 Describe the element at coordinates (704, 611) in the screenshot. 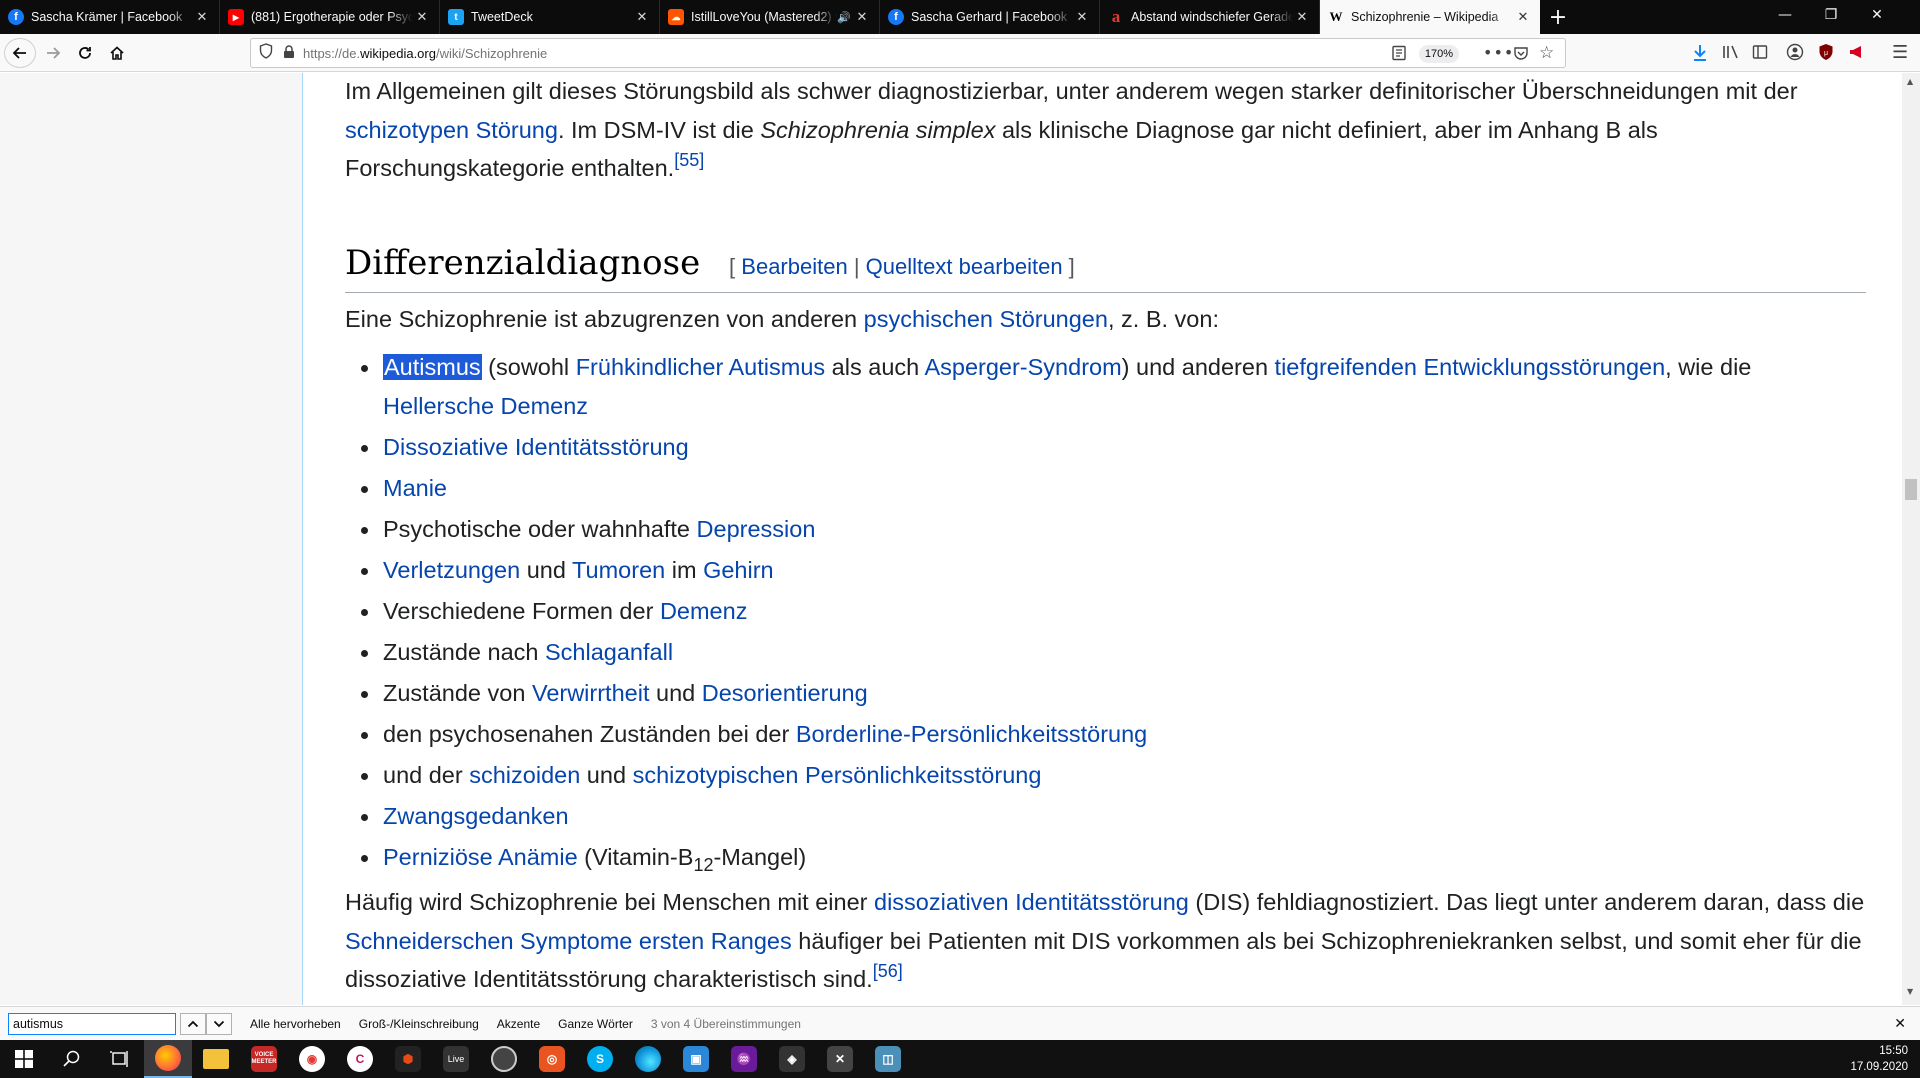

I see `link-demenz: Demenz` at that location.